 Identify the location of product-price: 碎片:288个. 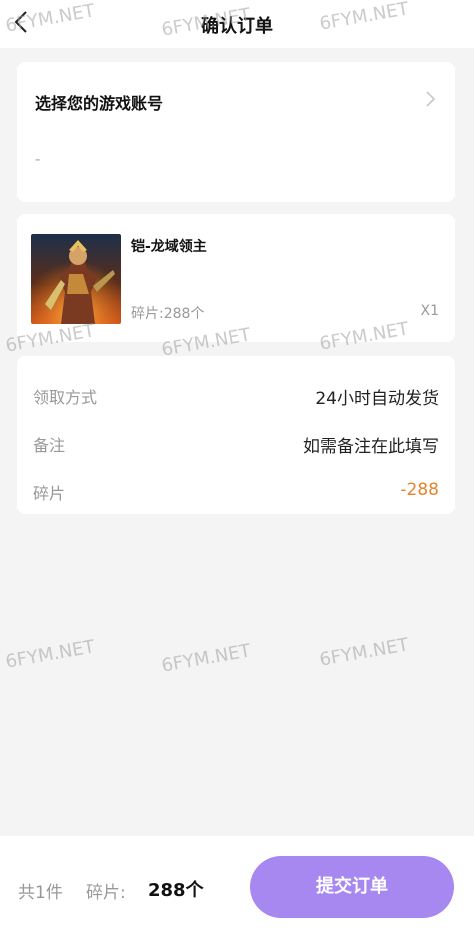
(168, 314).